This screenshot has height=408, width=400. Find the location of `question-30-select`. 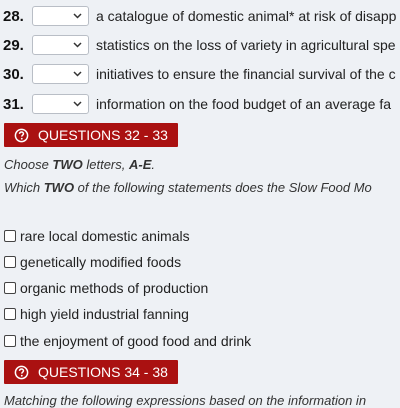

question-30-select is located at coordinates (60, 74).